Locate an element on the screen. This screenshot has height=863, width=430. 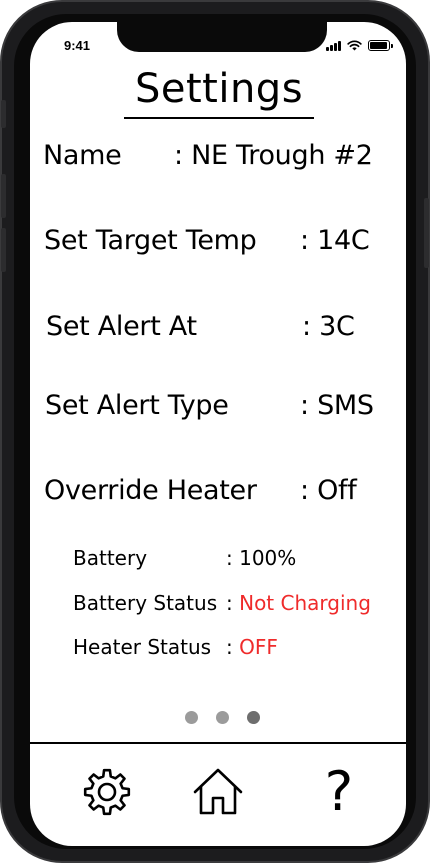
tab-help: ? is located at coordinates (339, 792).